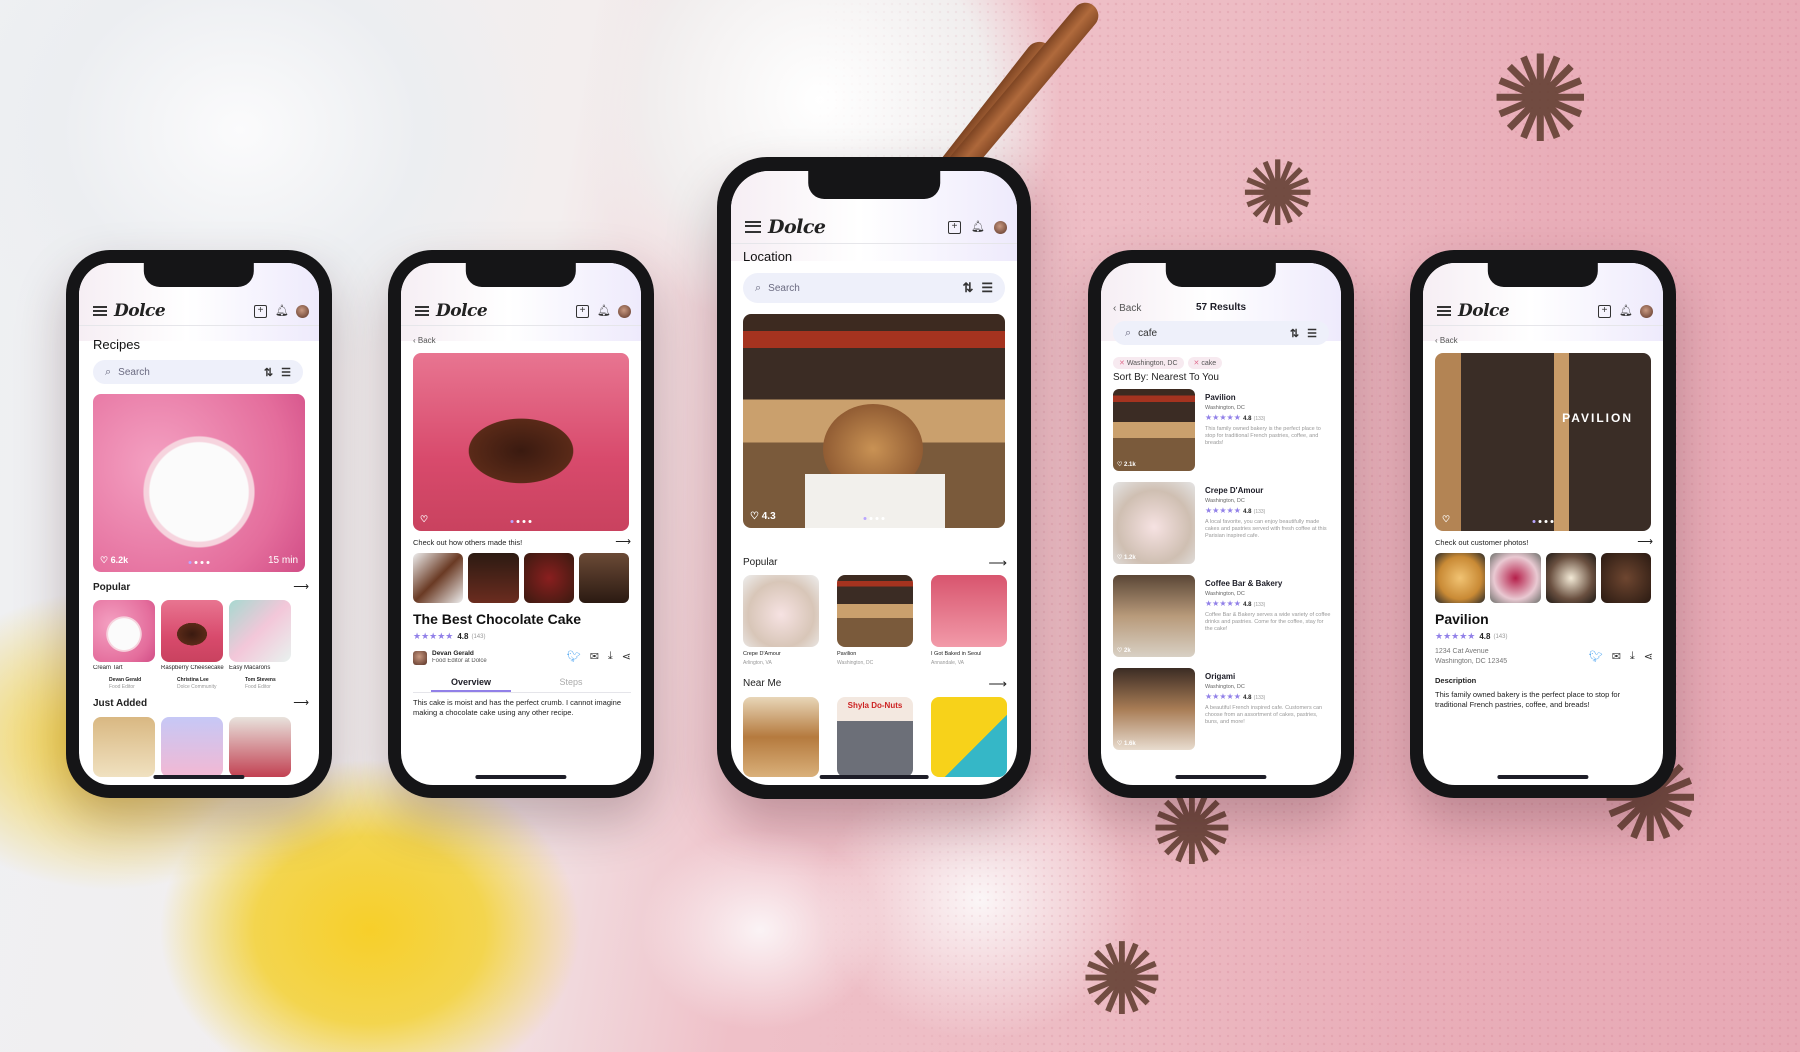 The image size is (1800, 1052). I want to click on item-name: I Got Baked in Seoul, so click(956, 654).